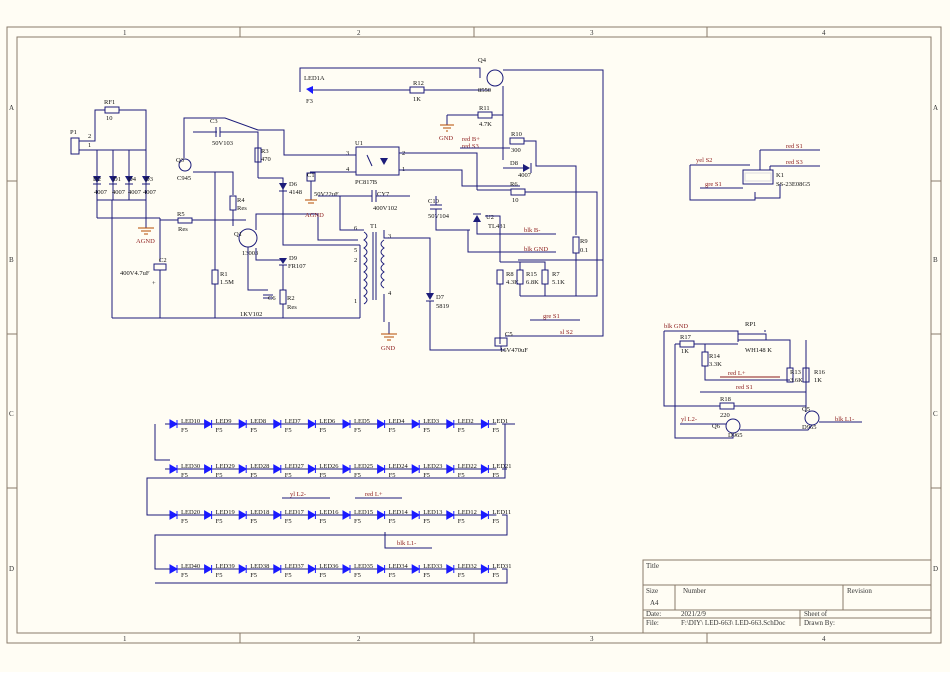 The width and height of the screenshot is (950, 677). I want to click on row-label: D, so click(935, 569).